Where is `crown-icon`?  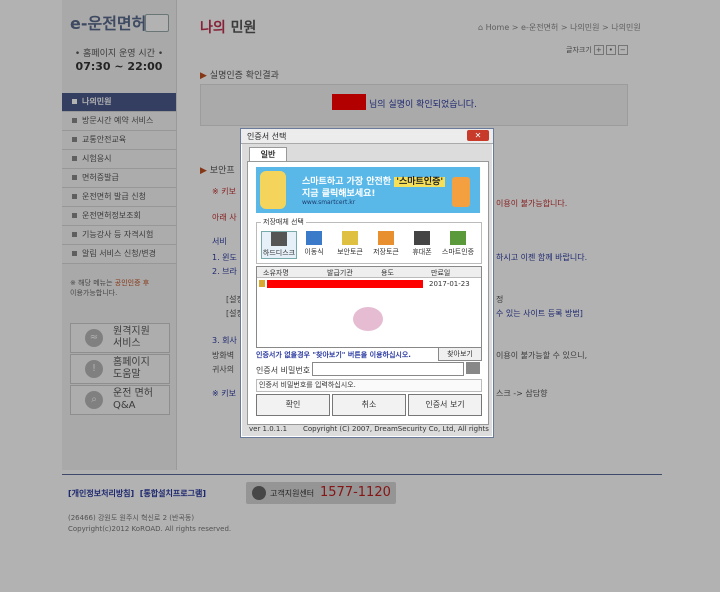 crown-icon is located at coordinates (273, 190).